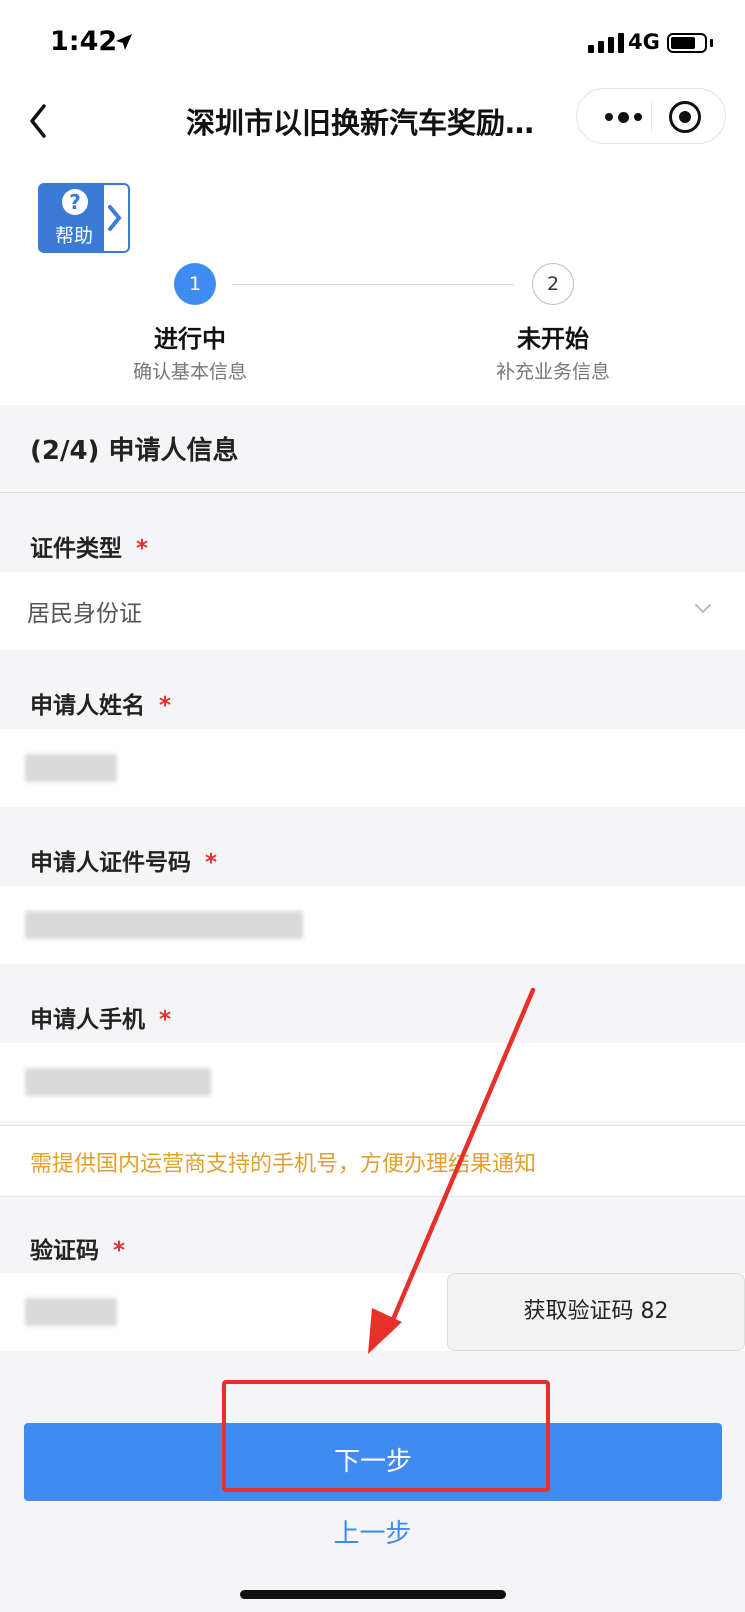  I want to click on name-label: 申请人姓名 *, so click(100, 703).